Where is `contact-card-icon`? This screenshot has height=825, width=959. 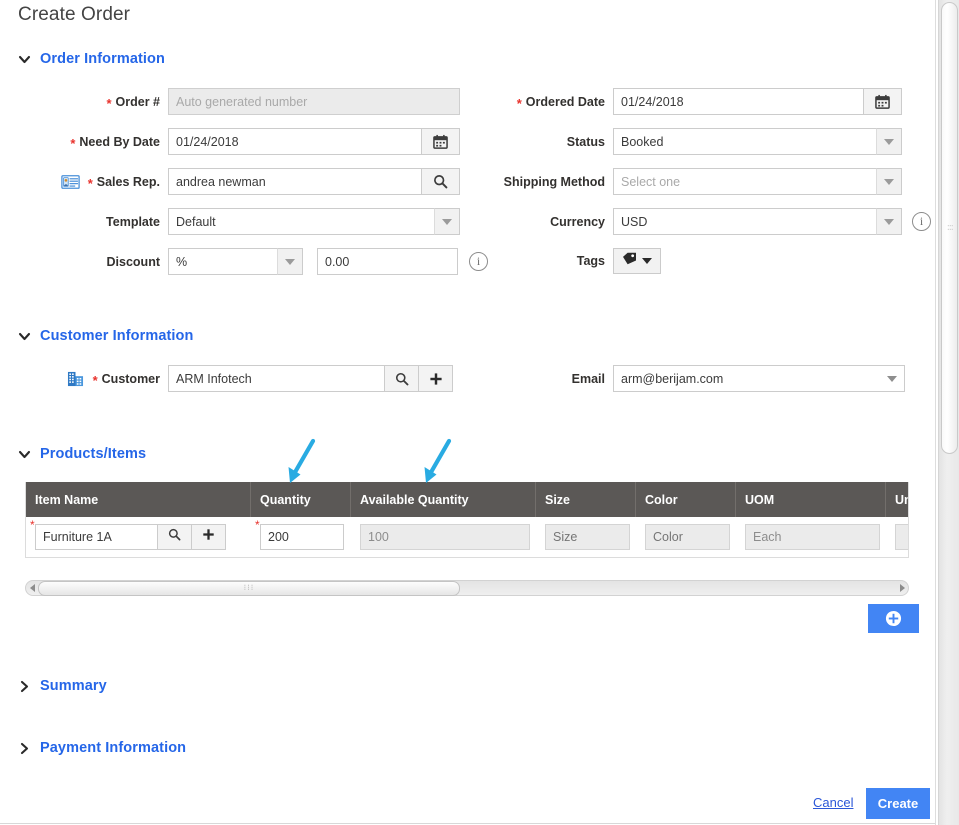 contact-card-icon is located at coordinates (70, 181).